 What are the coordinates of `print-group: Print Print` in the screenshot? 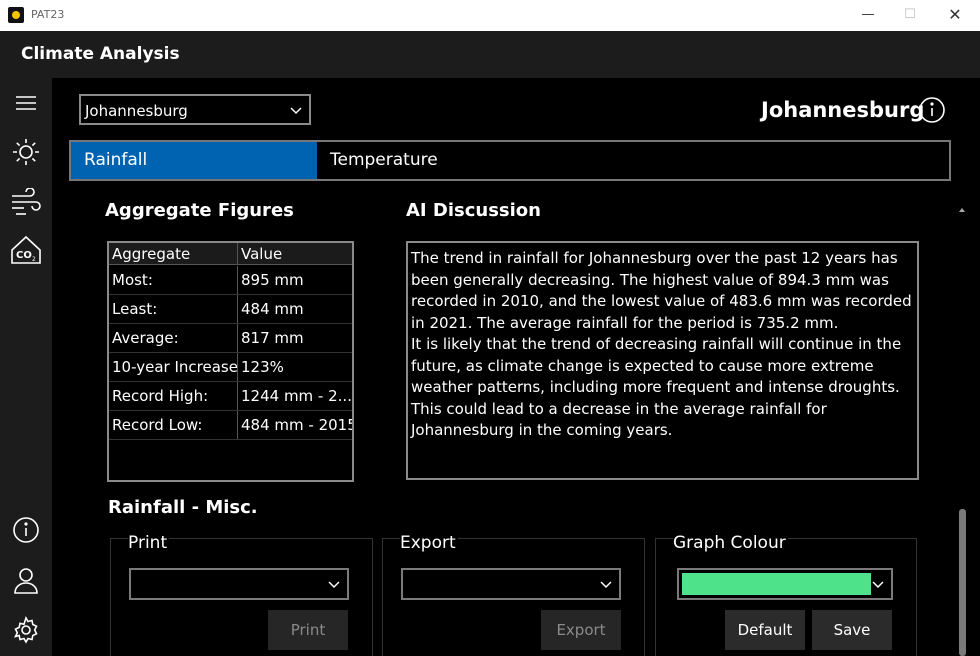 It's located at (241, 594).